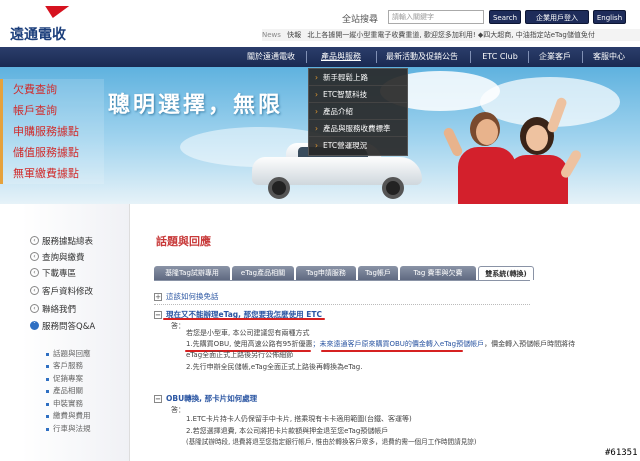 This screenshot has width=640, height=461. I want to click on tab-dual-system: 雙系統(轉換), so click(506, 273).